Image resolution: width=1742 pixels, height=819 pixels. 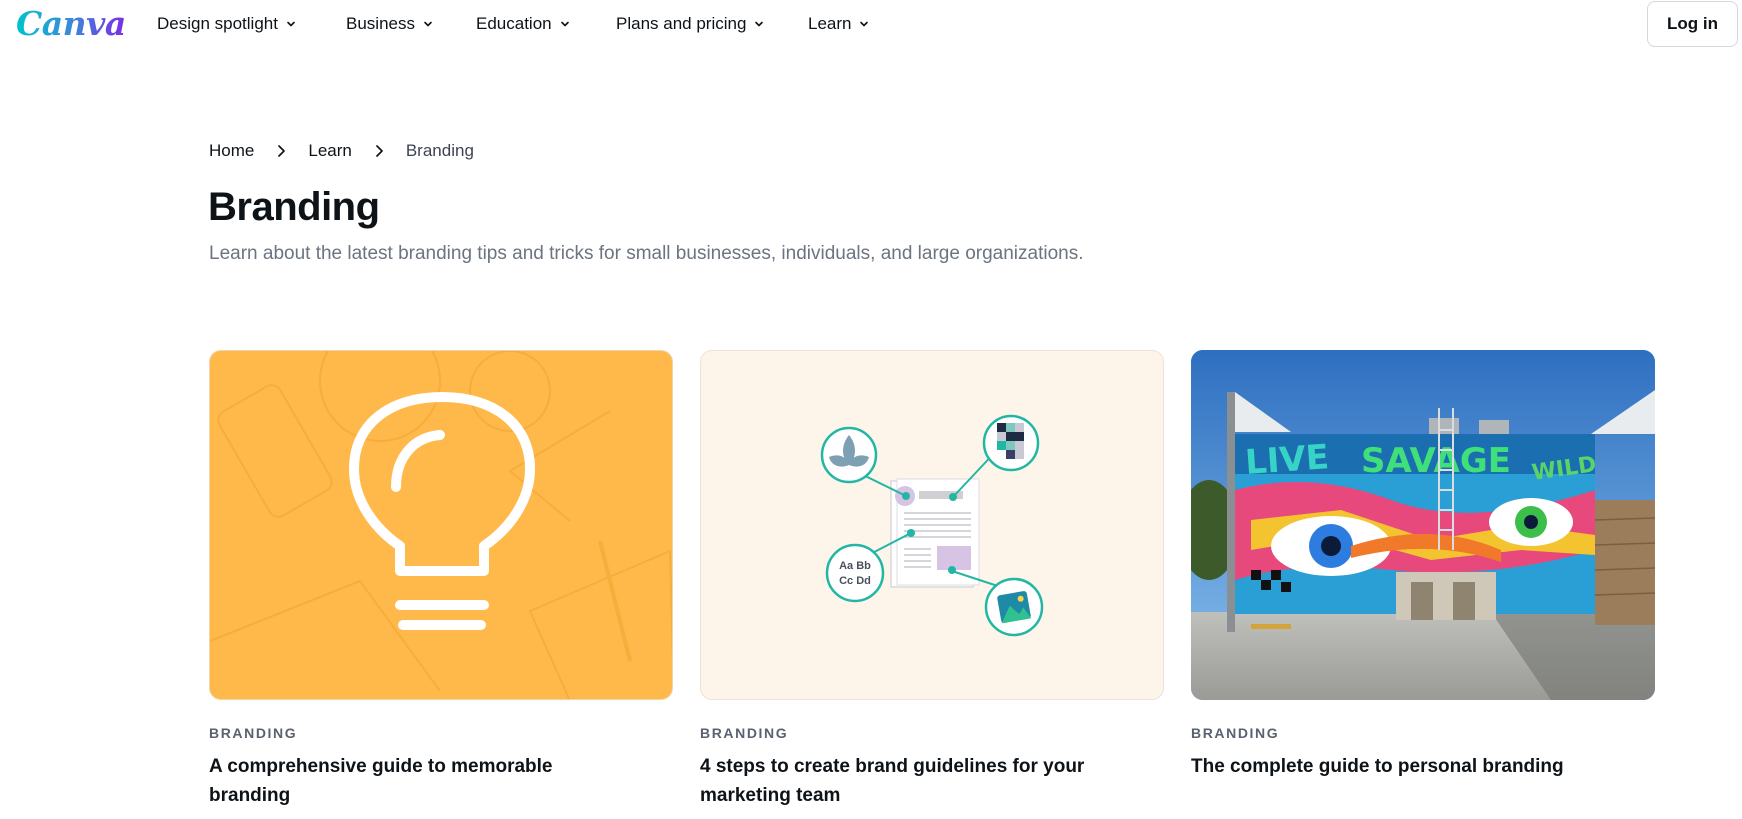 I want to click on lightbulb-illustration, so click(x=441, y=525).